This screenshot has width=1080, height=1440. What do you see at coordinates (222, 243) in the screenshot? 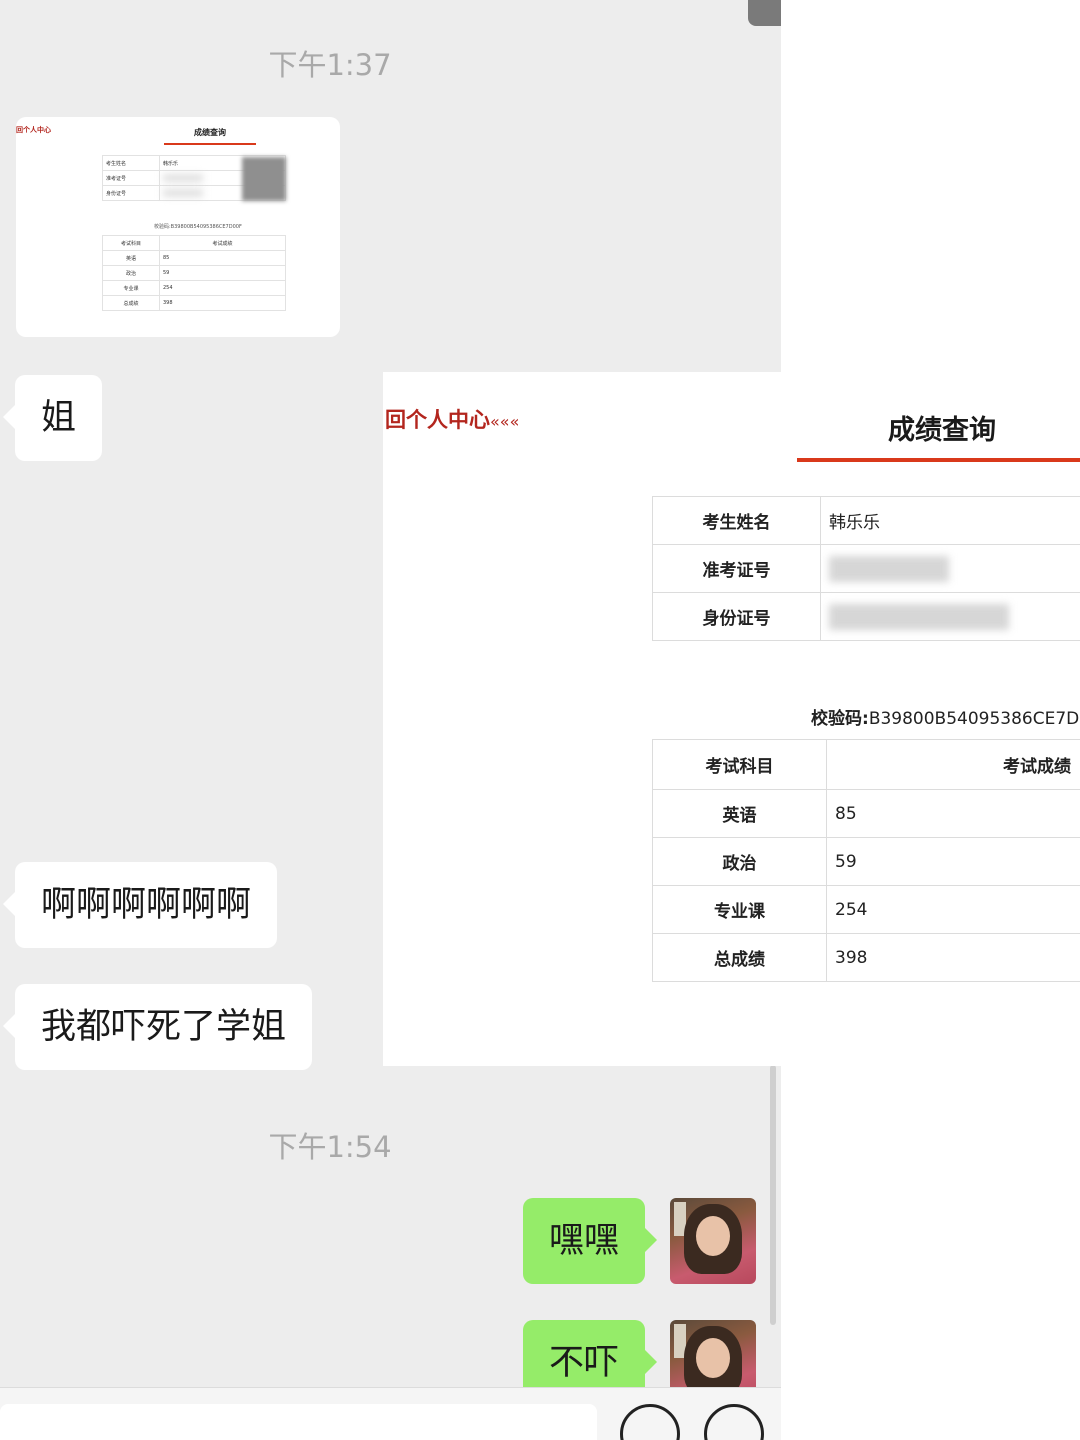
I see `thumb-cell: 考试成绩` at bounding box center [222, 243].